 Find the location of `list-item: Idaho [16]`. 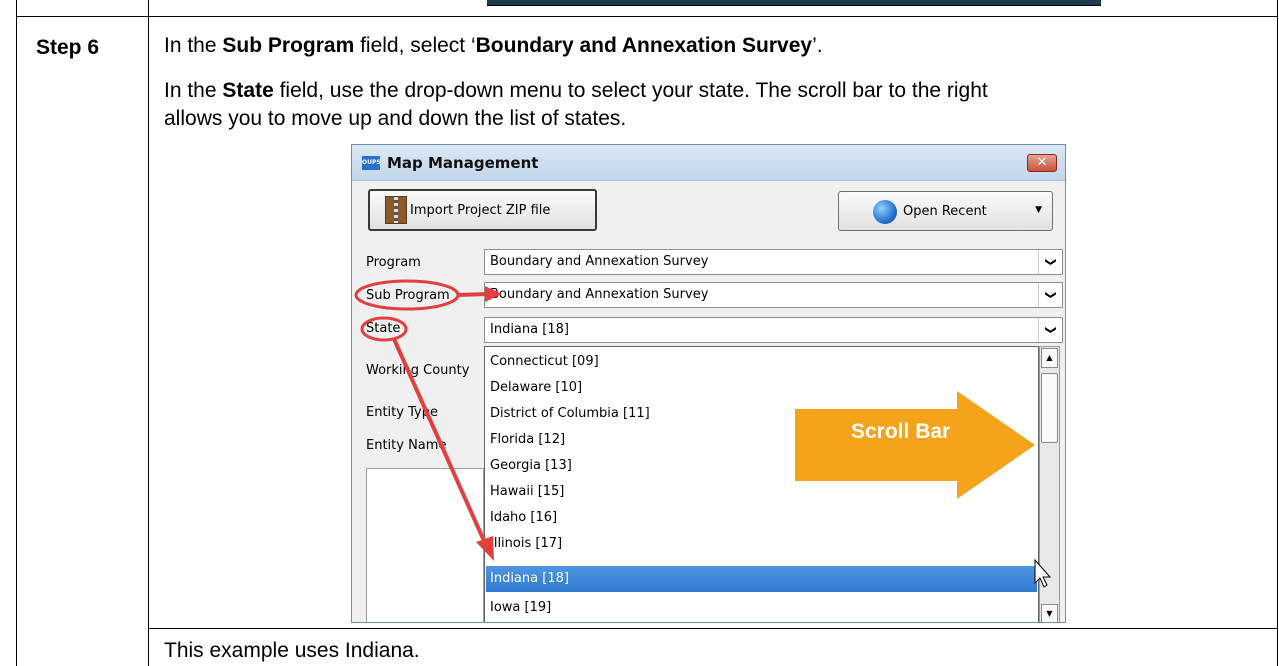

list-item: Idaho [16] is located at coordinates (761, 518).